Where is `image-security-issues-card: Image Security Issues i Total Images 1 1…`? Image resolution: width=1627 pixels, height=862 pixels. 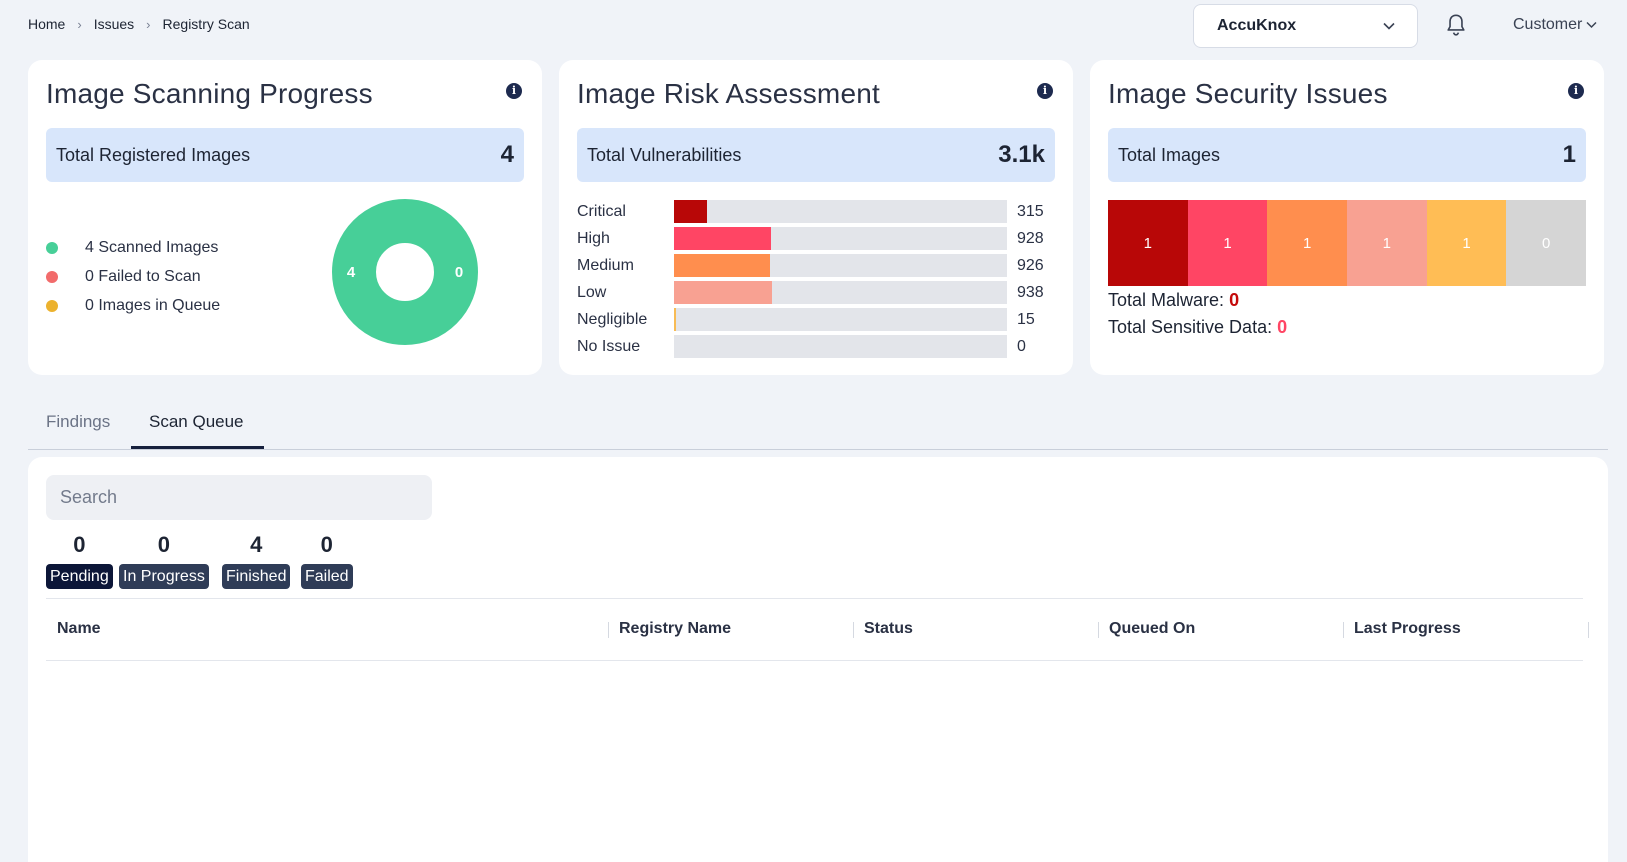 image-security-issues-card: Image Security Issues i Total Images 1 1… is located at coordinates (1347, 217).